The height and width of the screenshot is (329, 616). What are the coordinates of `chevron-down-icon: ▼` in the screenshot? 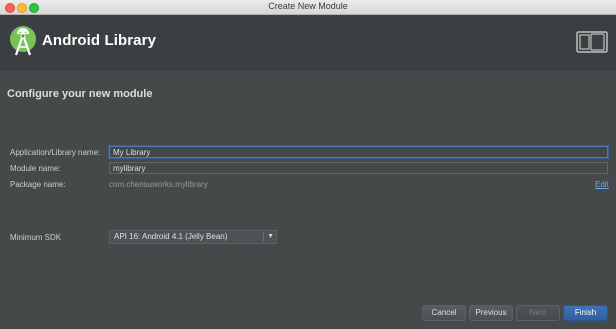 It's located at (270, 236).